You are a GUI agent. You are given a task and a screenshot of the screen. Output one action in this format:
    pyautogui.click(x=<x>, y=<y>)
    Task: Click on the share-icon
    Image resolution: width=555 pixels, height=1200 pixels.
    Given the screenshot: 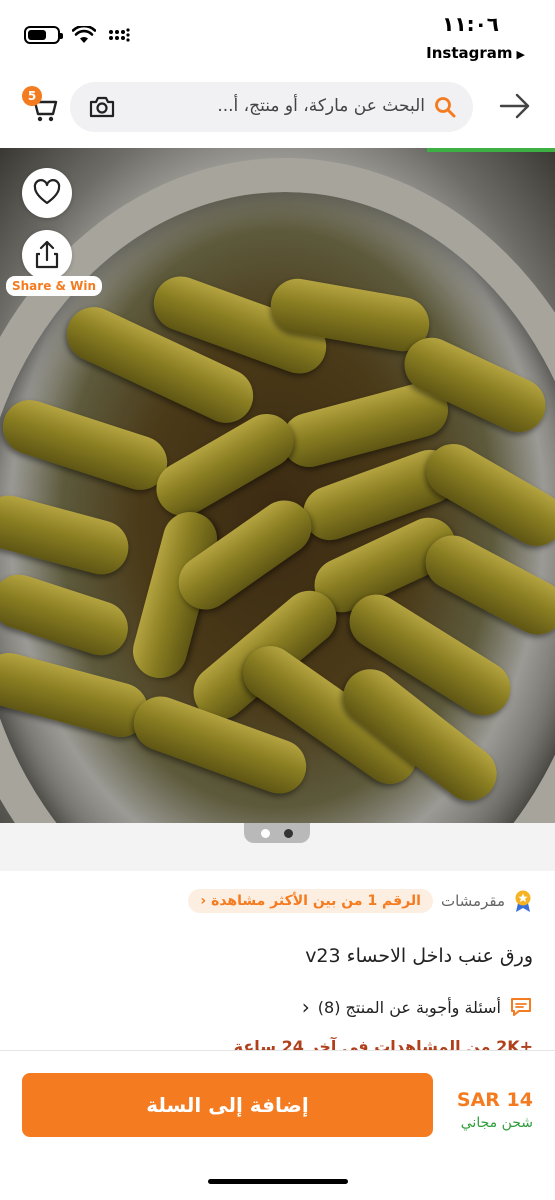 What is the action you would take?
    pyautogui.click(x=47, y=254)
    